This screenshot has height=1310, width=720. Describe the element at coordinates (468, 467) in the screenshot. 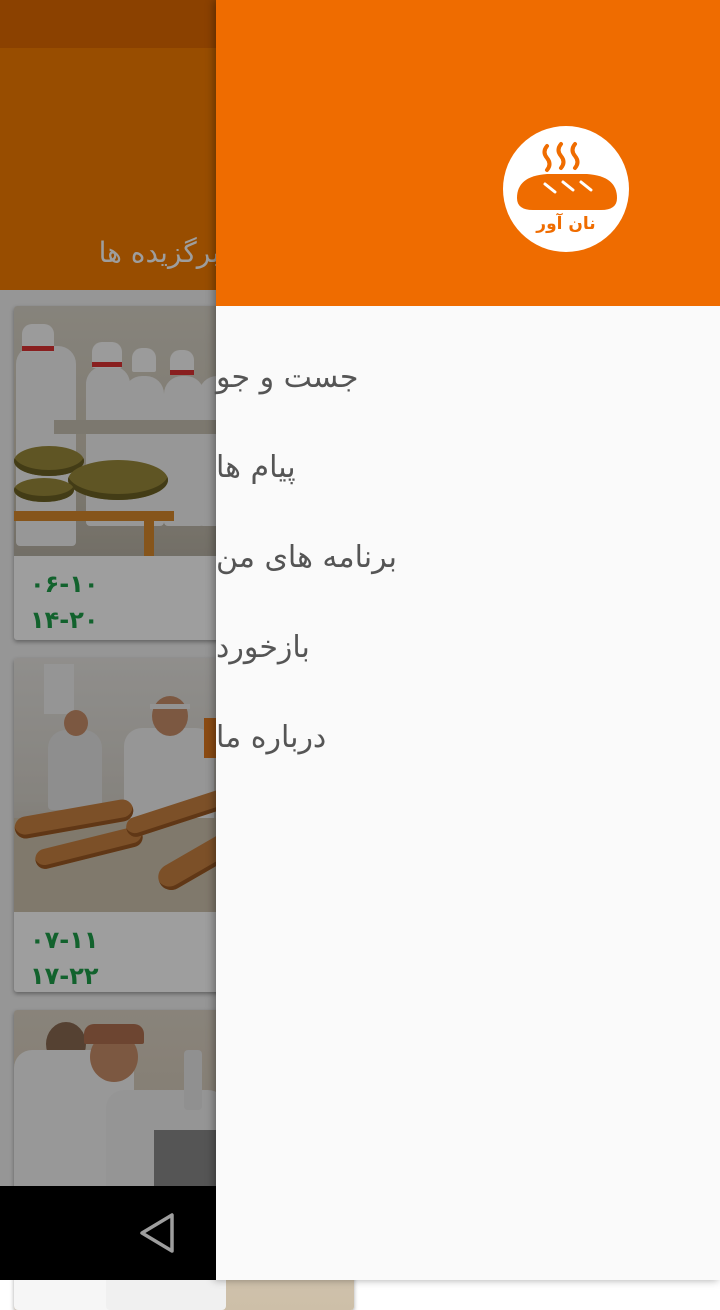

I see `menu-item-messages: پیام ها` at that location.